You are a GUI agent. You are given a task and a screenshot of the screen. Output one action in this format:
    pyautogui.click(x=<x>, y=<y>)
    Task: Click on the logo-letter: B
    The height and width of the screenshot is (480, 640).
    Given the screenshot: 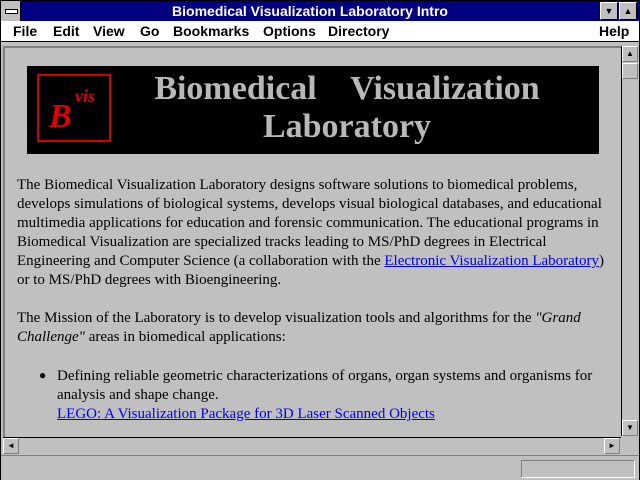 What is the action you would take?
    pyautogui.click(x=60, y=116)
    